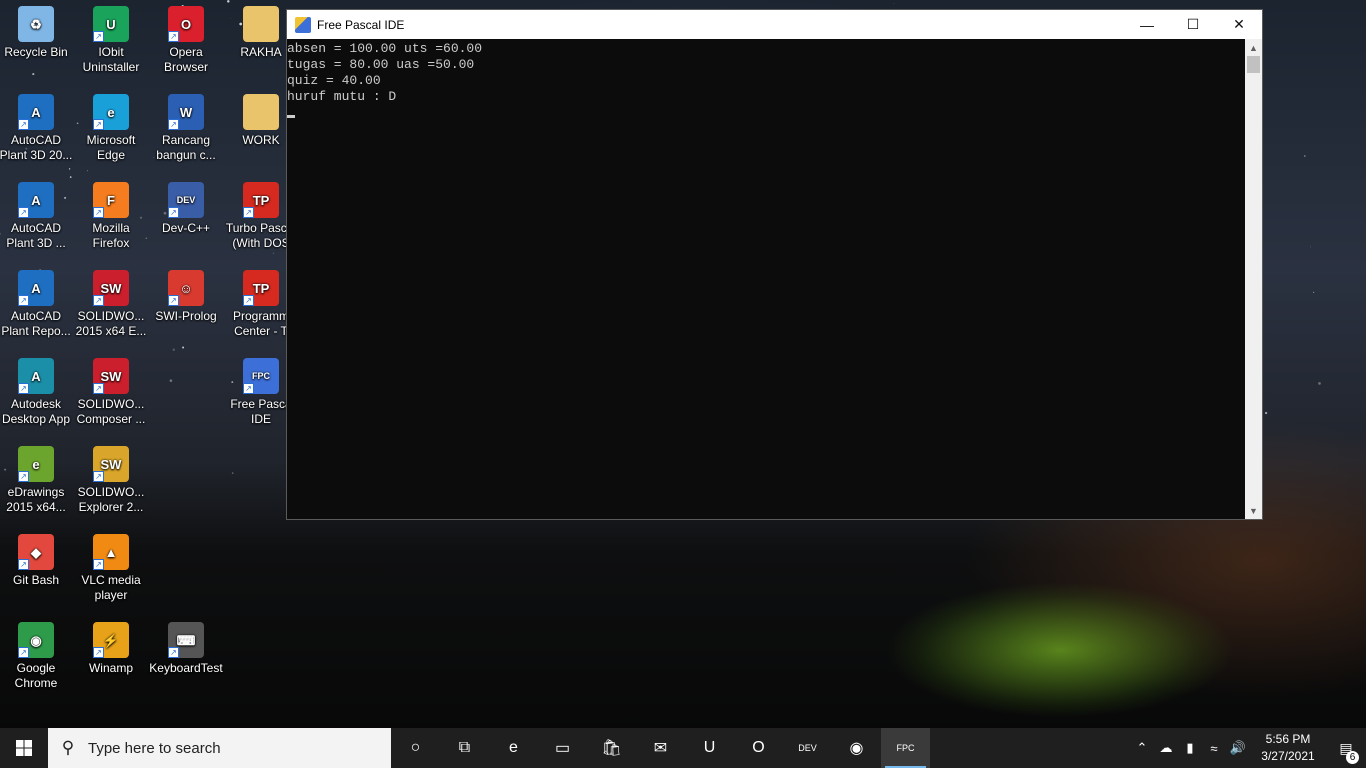 The height and width of the screenshot is (768, 1366). I want to click on taskbar-free-pascal-button: FPC, so click(905, 748).